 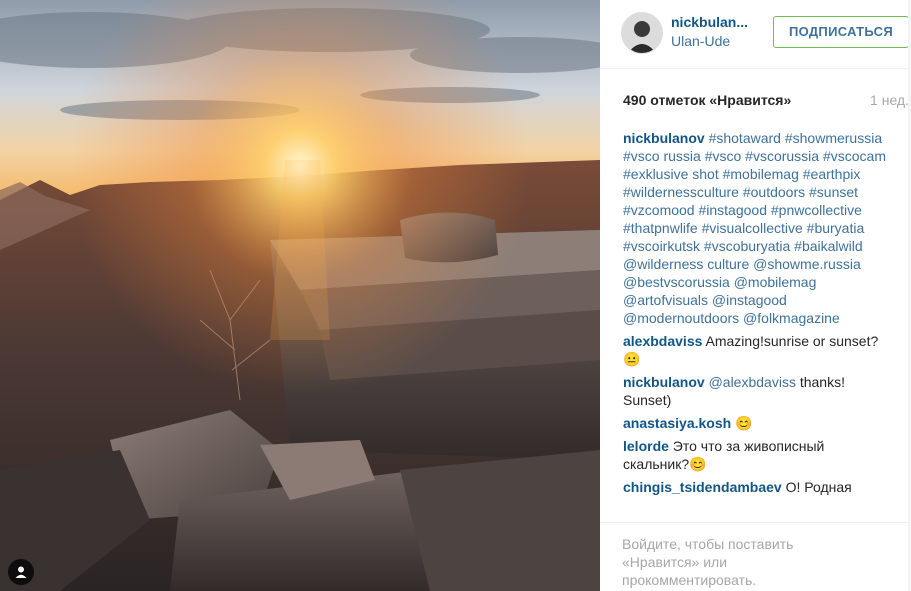 I want to click on comment-author: nickbulanov, so click(x=664, y=382).